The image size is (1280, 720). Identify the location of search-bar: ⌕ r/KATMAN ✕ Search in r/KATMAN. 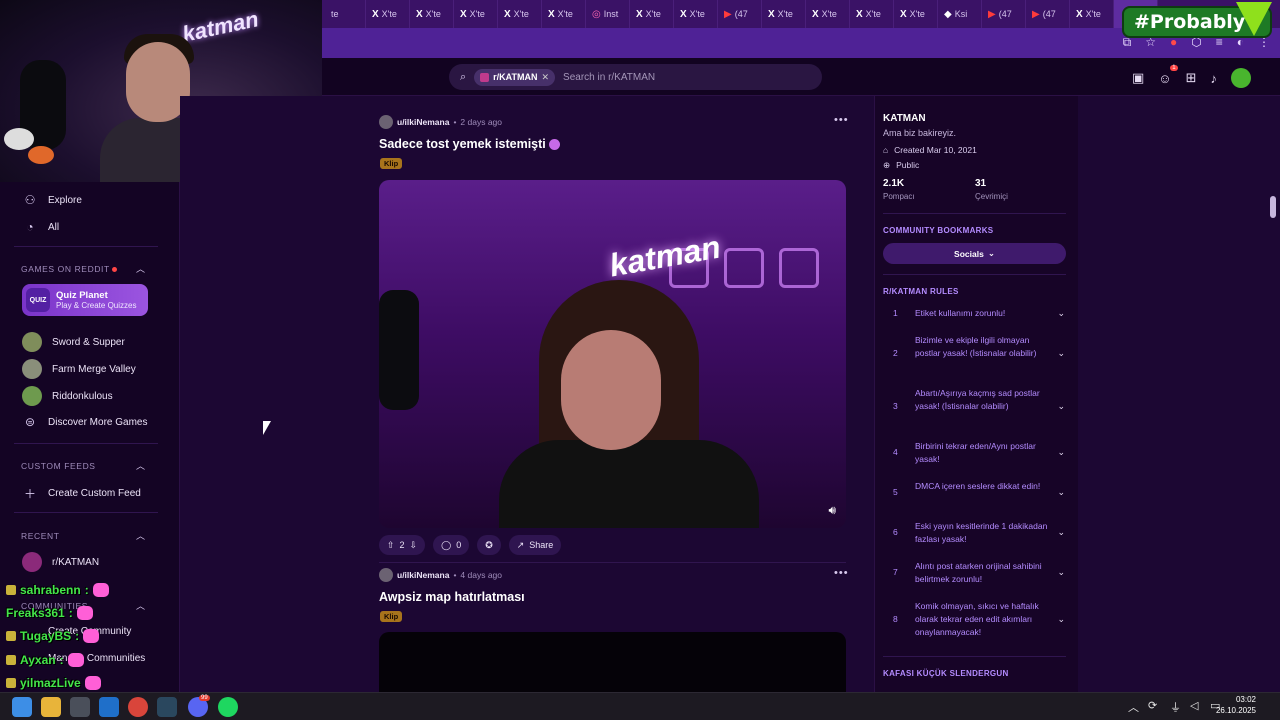
(635, 77).